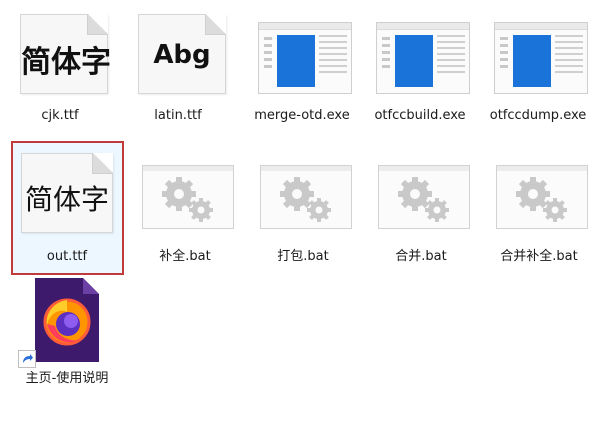 The width and height of the screenshot is (605, 423). I want to click on file-out-ttf: 简体字 out.ttf, so click(67, 207).